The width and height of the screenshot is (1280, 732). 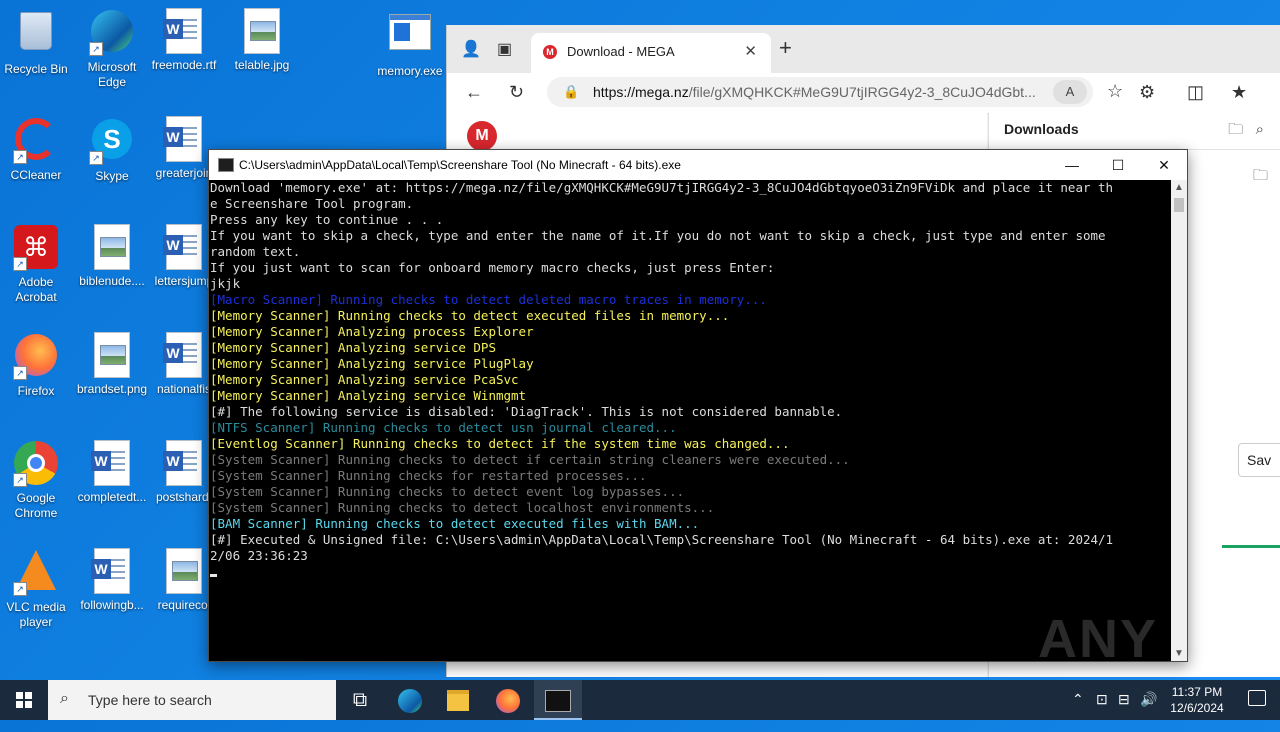 I want to click on taskbar-file-explorer-icon, so click(x=458, y=700).